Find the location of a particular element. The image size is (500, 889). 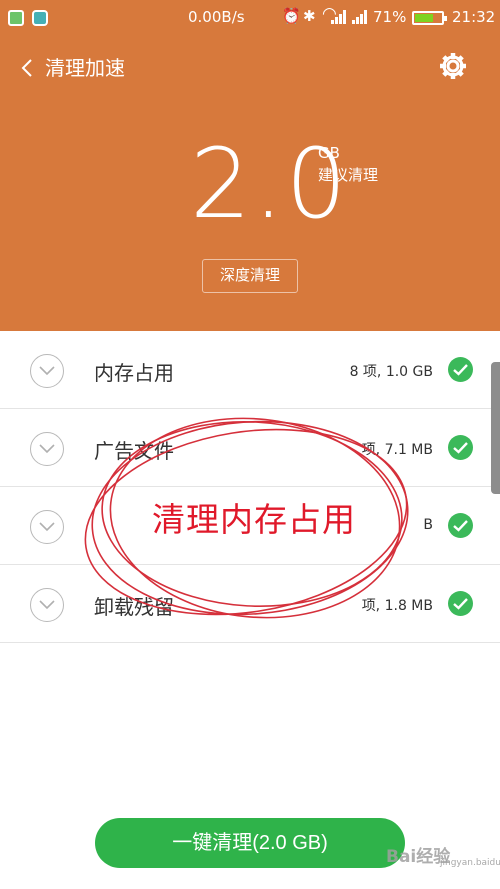

alarm-icon: ⏰ is located at coordinates (291, 16).